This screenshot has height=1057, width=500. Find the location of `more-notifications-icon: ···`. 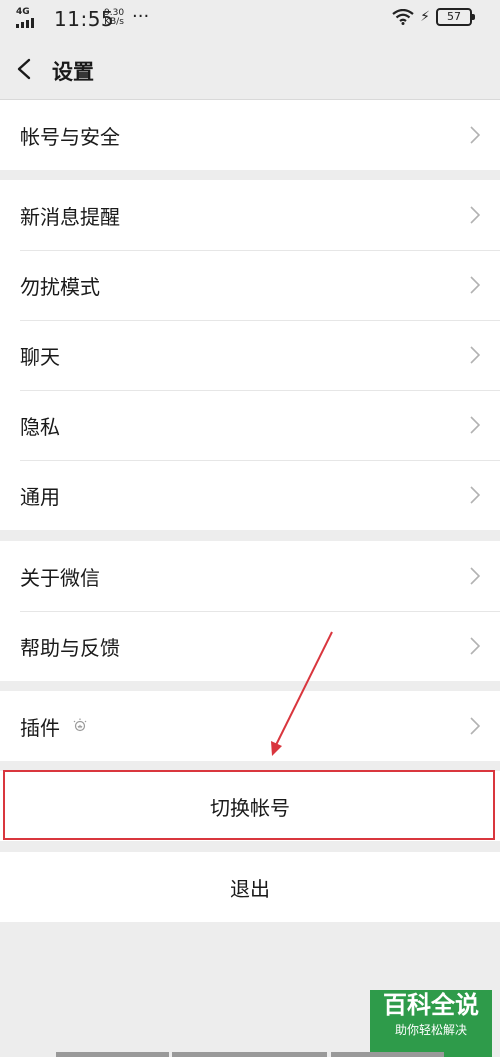

more-notifications-icon: ··· is located at coordinates (141, 16).